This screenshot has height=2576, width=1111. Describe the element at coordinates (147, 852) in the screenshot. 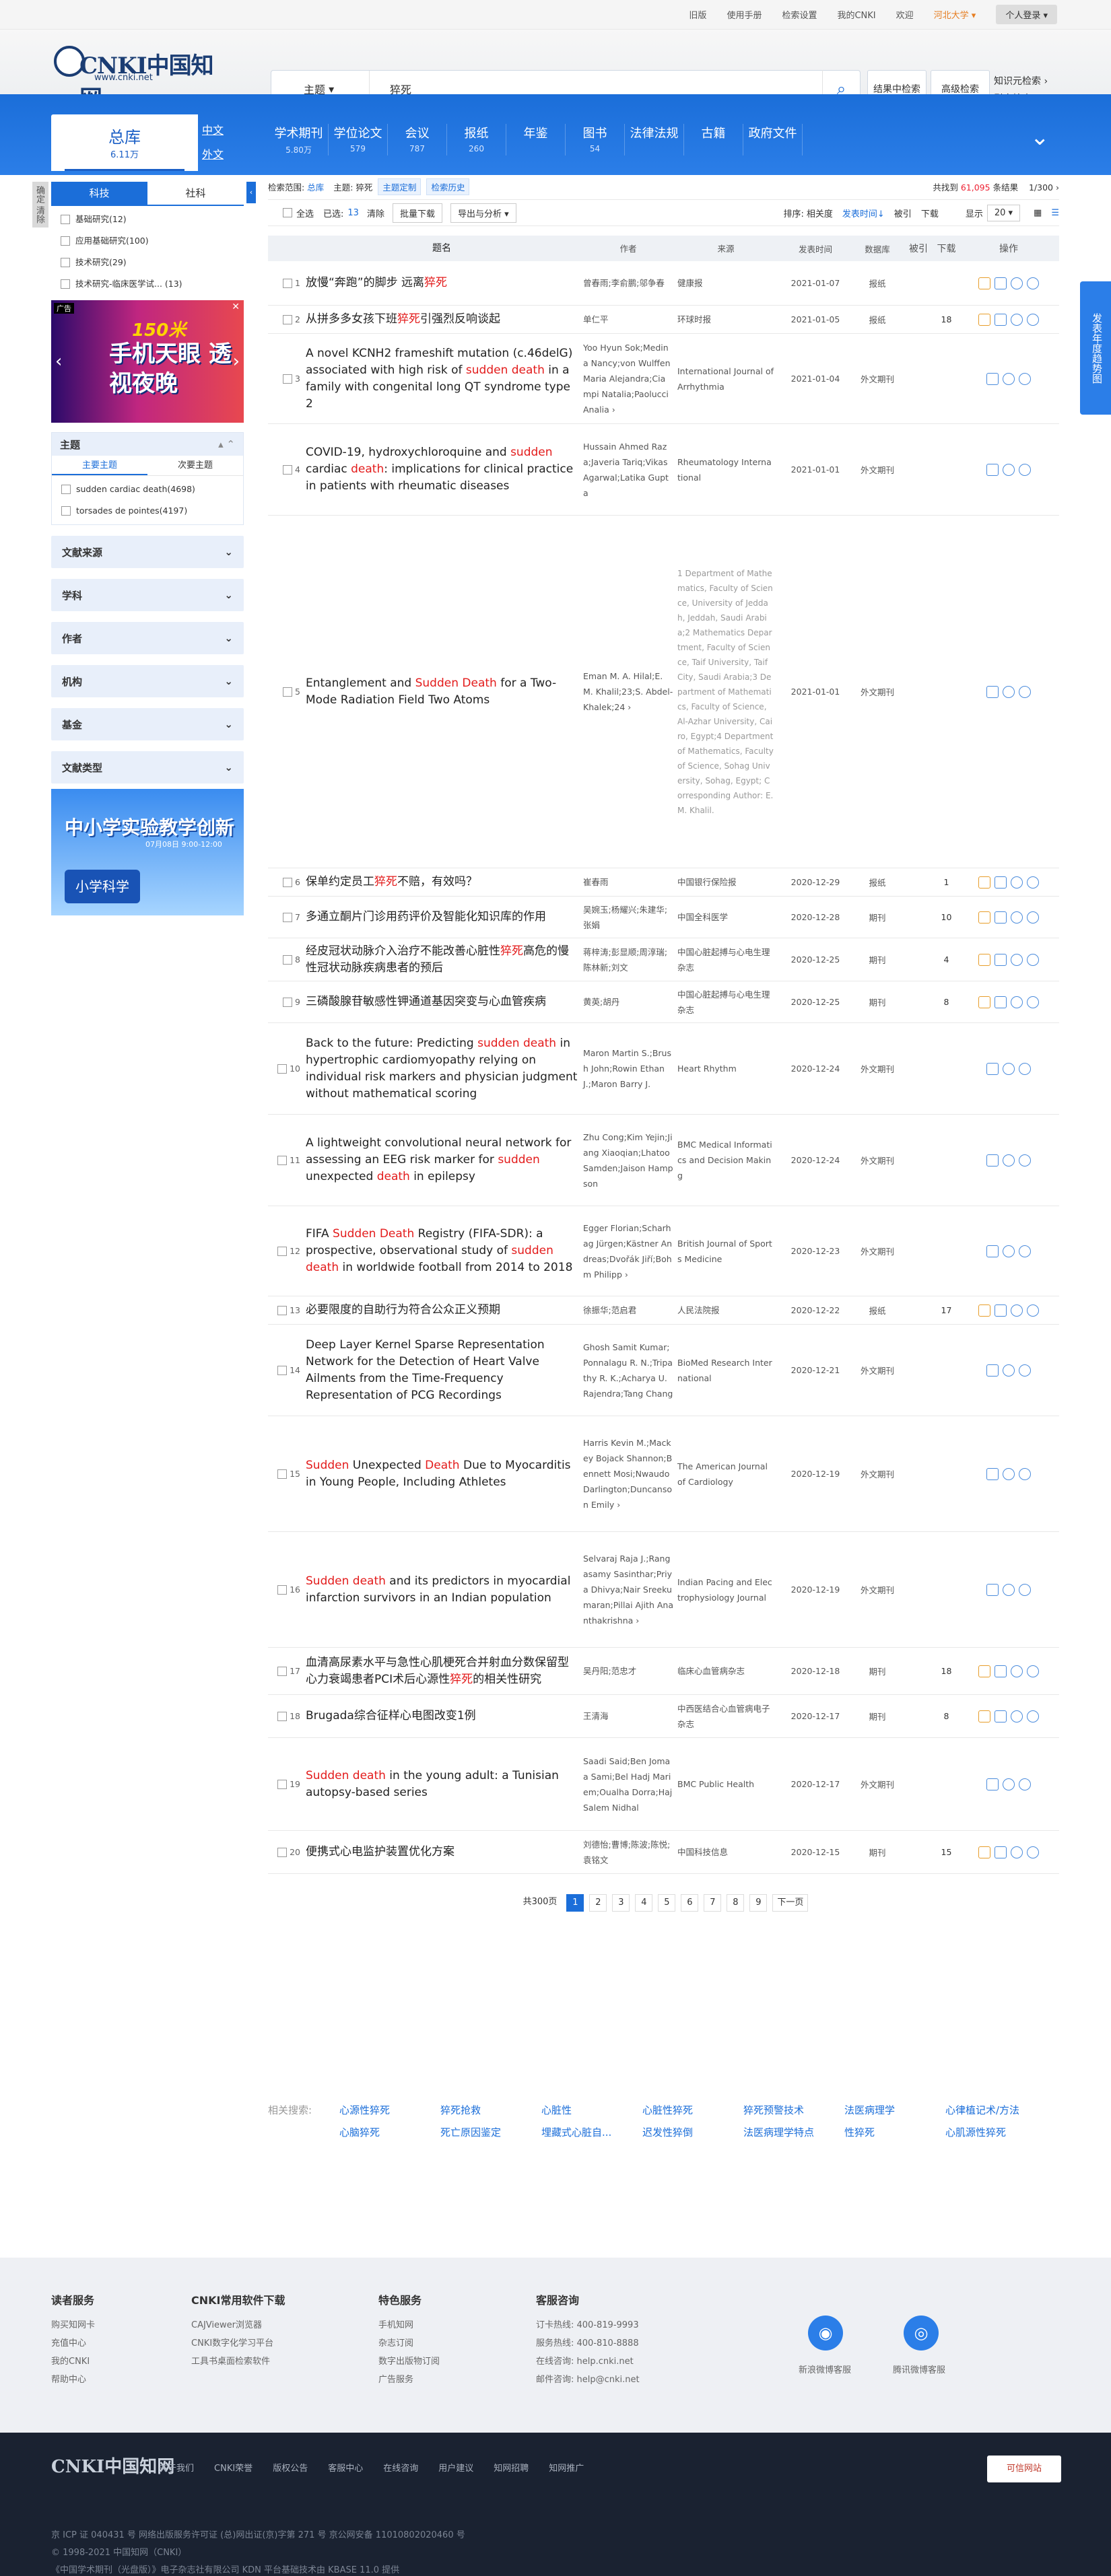

I see `ad-banner-science: 中小学实验教学创新 07月08日 9:00-12:00 小学科学` at that location.